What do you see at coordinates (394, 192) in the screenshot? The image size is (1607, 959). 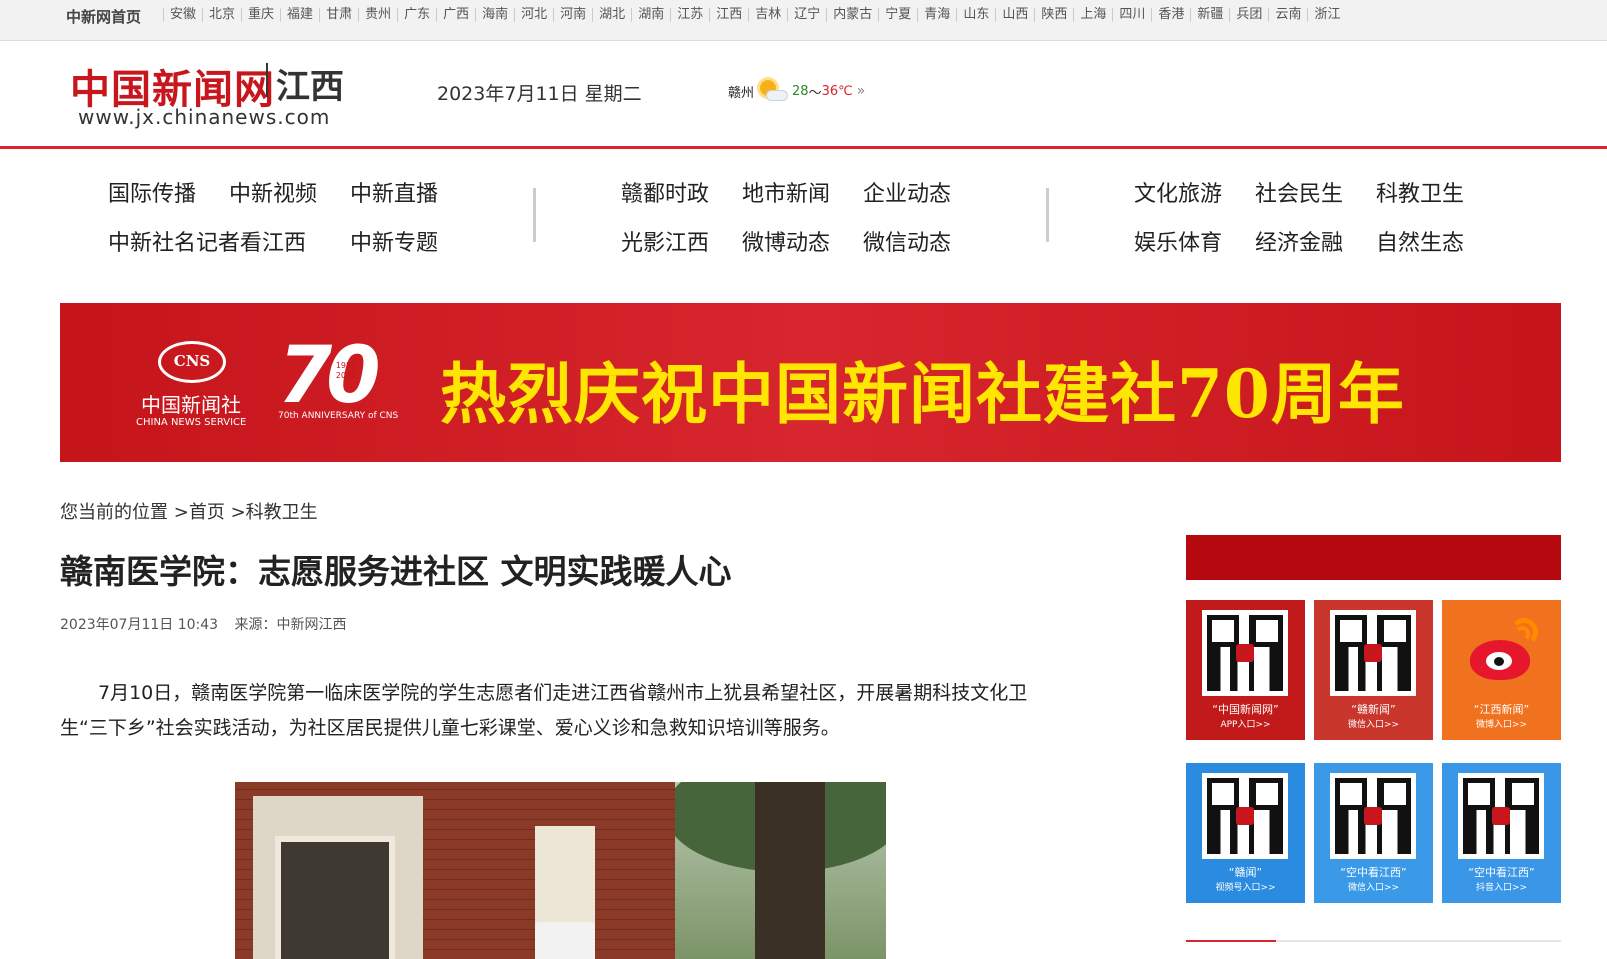 I see `nav-item-live: 中新直播` at bounding box center [394, 192].